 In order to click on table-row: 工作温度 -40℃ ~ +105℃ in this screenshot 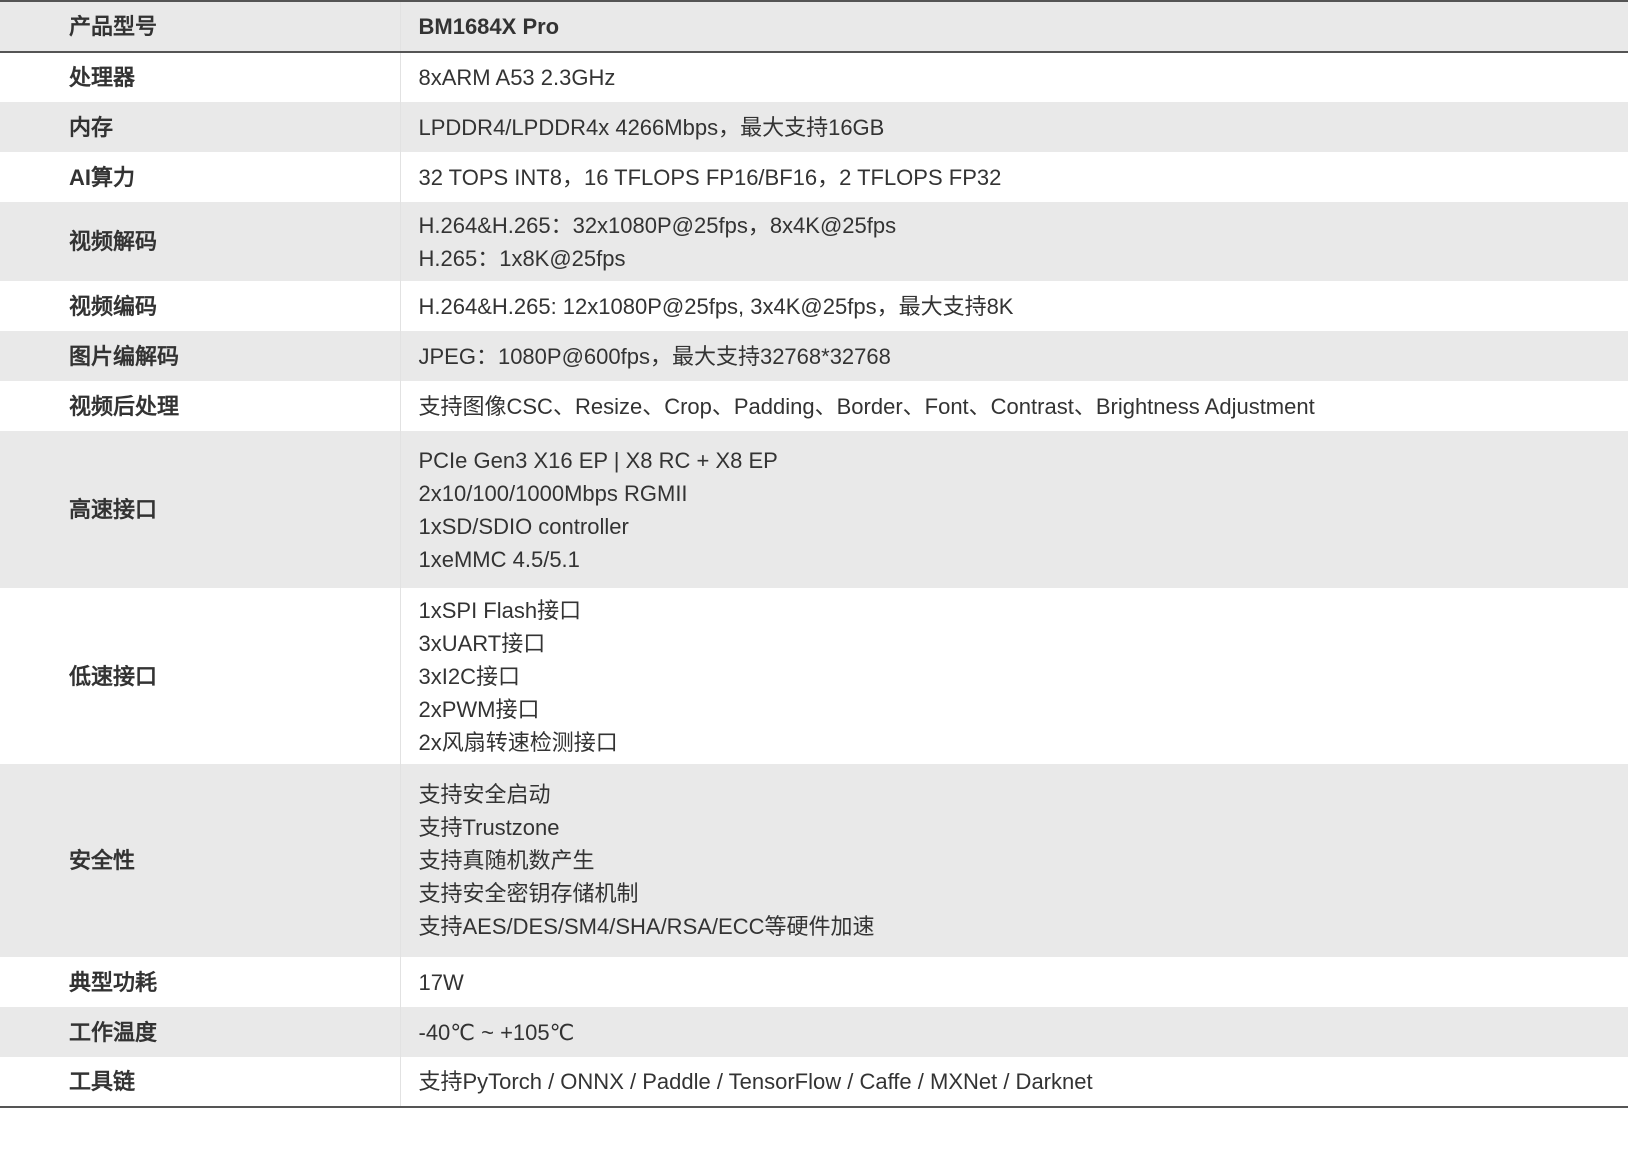, I will do `click(814, 1032)`.